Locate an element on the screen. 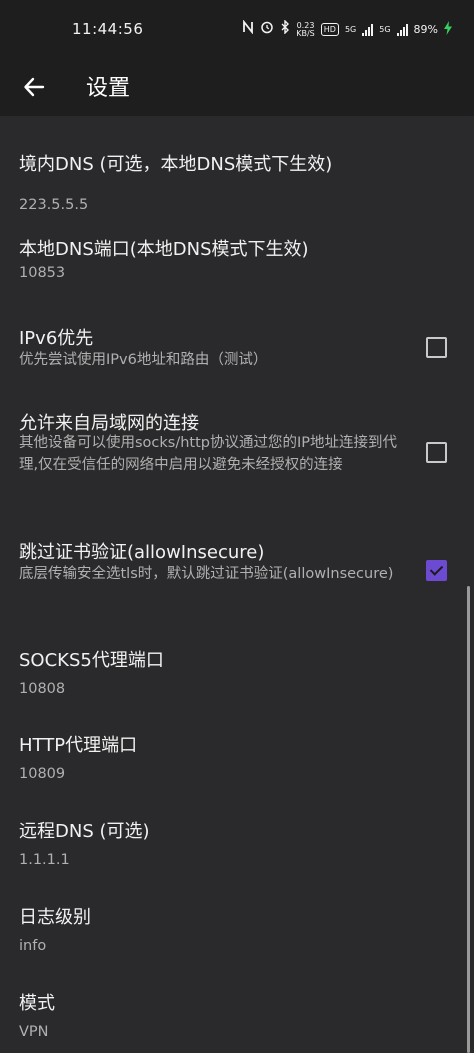 The image size is (474, 1053). pref-summary: 1.1.1.1 is located at coordinates (44, 860).